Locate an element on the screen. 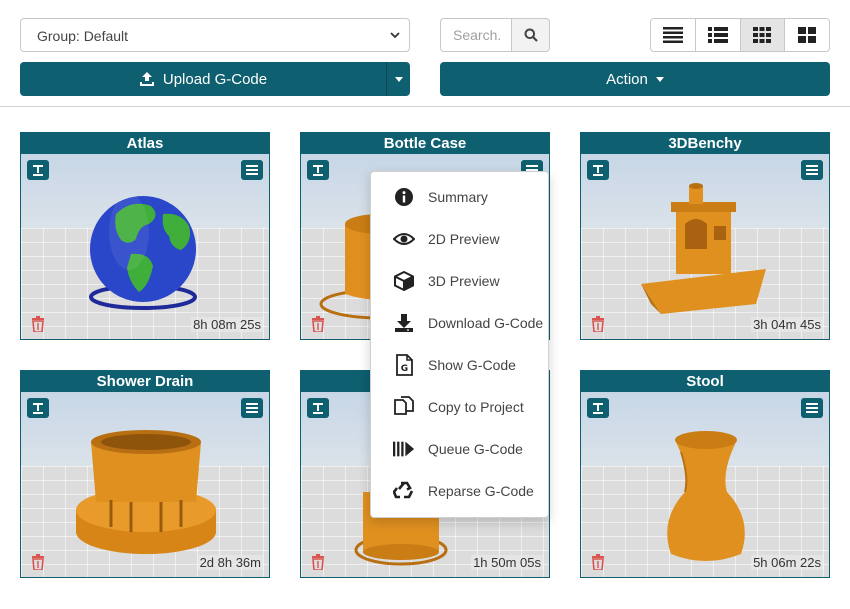 Image resolution: width=850 pixels, height=609 pixels. file-g-icon: G is located at coordinates (404, 365).